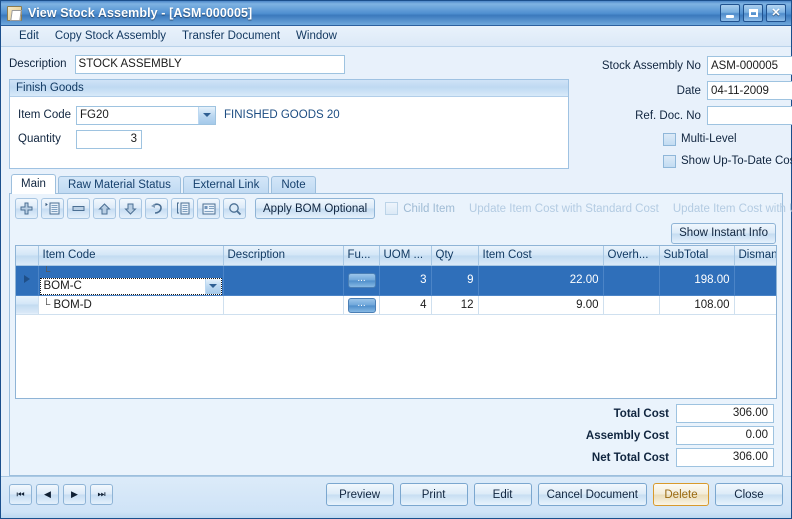 The image size is (792, 519). I want to click on edit-button: Edit, so click(502, 494).